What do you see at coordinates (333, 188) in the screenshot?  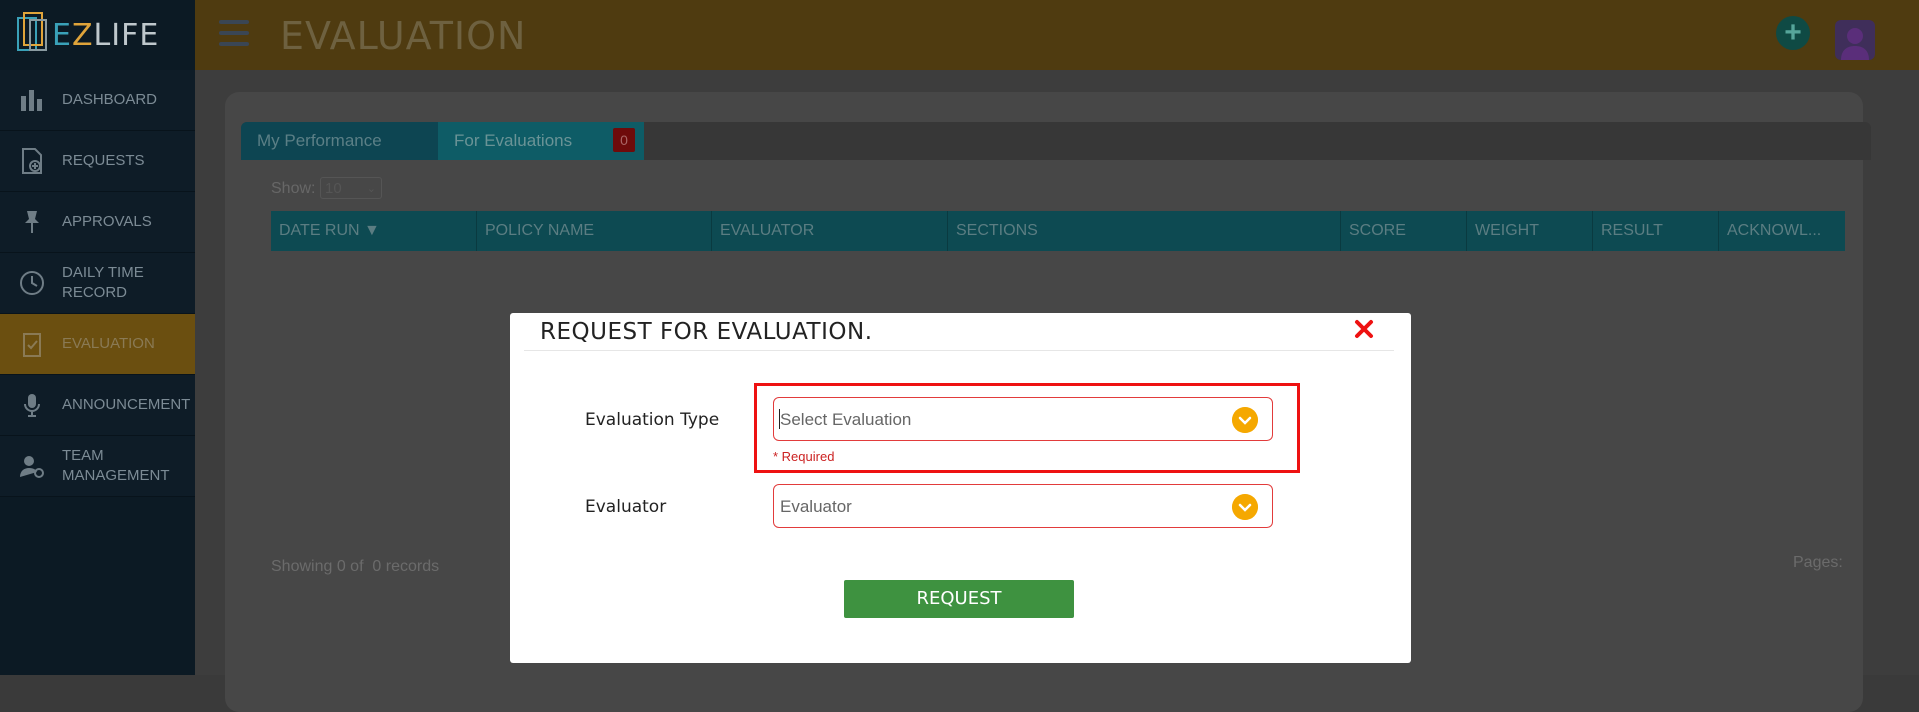 I see `page-size-value: 10` at bounding box center [333, 188].